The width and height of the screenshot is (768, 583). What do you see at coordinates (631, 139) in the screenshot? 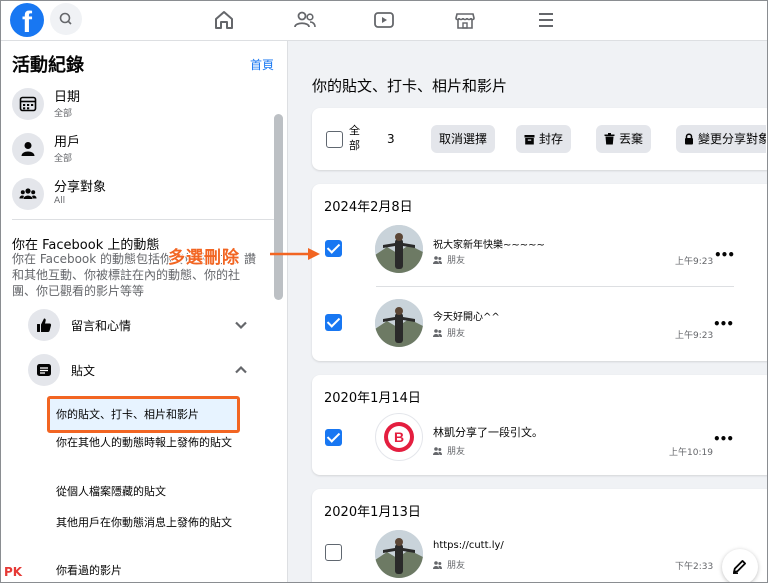
I see `trash-label: 丟棄` at bounding box center [631, 139].